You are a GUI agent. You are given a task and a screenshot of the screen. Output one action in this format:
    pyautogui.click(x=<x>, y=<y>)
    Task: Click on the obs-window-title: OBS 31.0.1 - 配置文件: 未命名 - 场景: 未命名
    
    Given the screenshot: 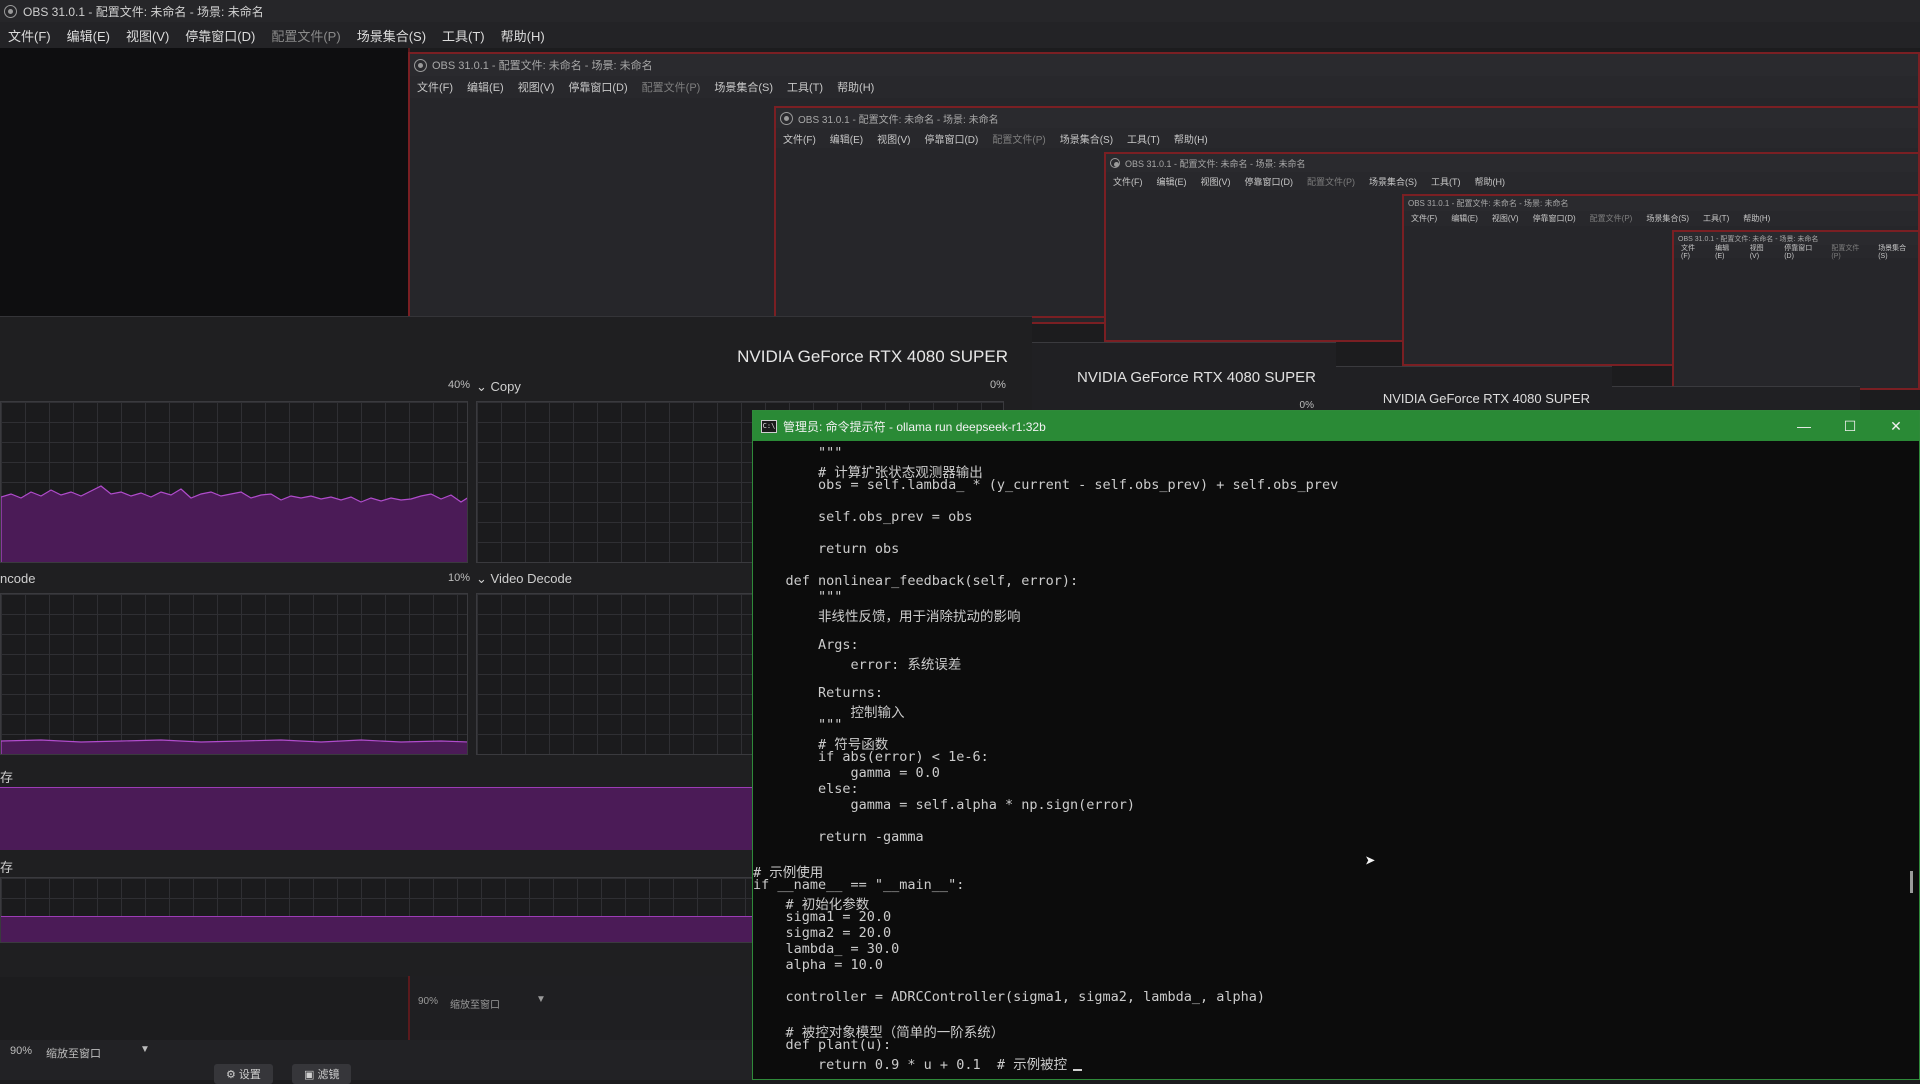 What is the action you would take?
    pyautogui.click(x=143, y=11)
    